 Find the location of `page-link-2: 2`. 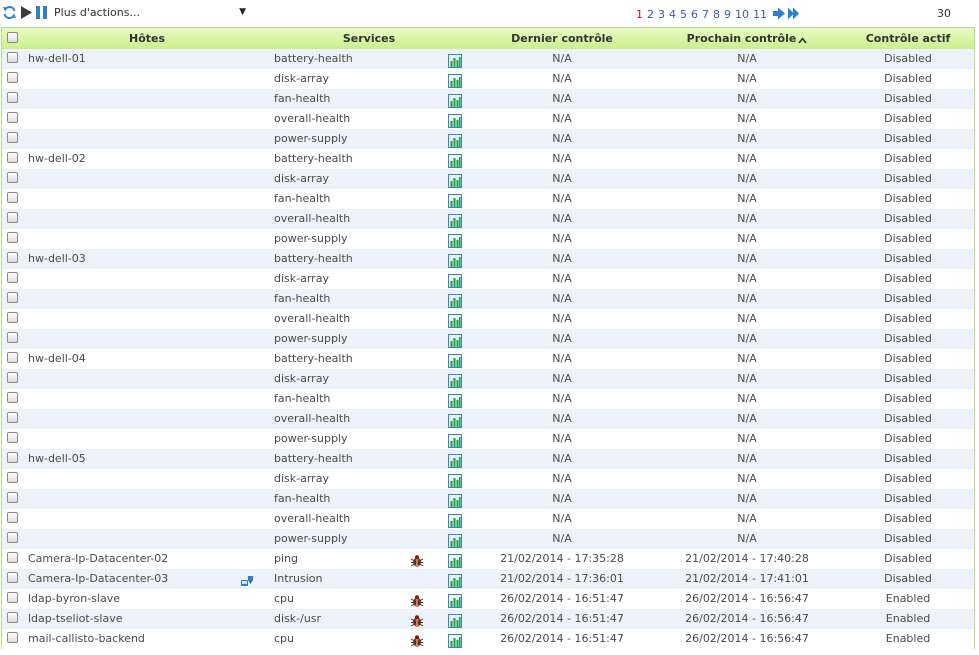

page-link-2: 2 is located at coordinates (650, 14).